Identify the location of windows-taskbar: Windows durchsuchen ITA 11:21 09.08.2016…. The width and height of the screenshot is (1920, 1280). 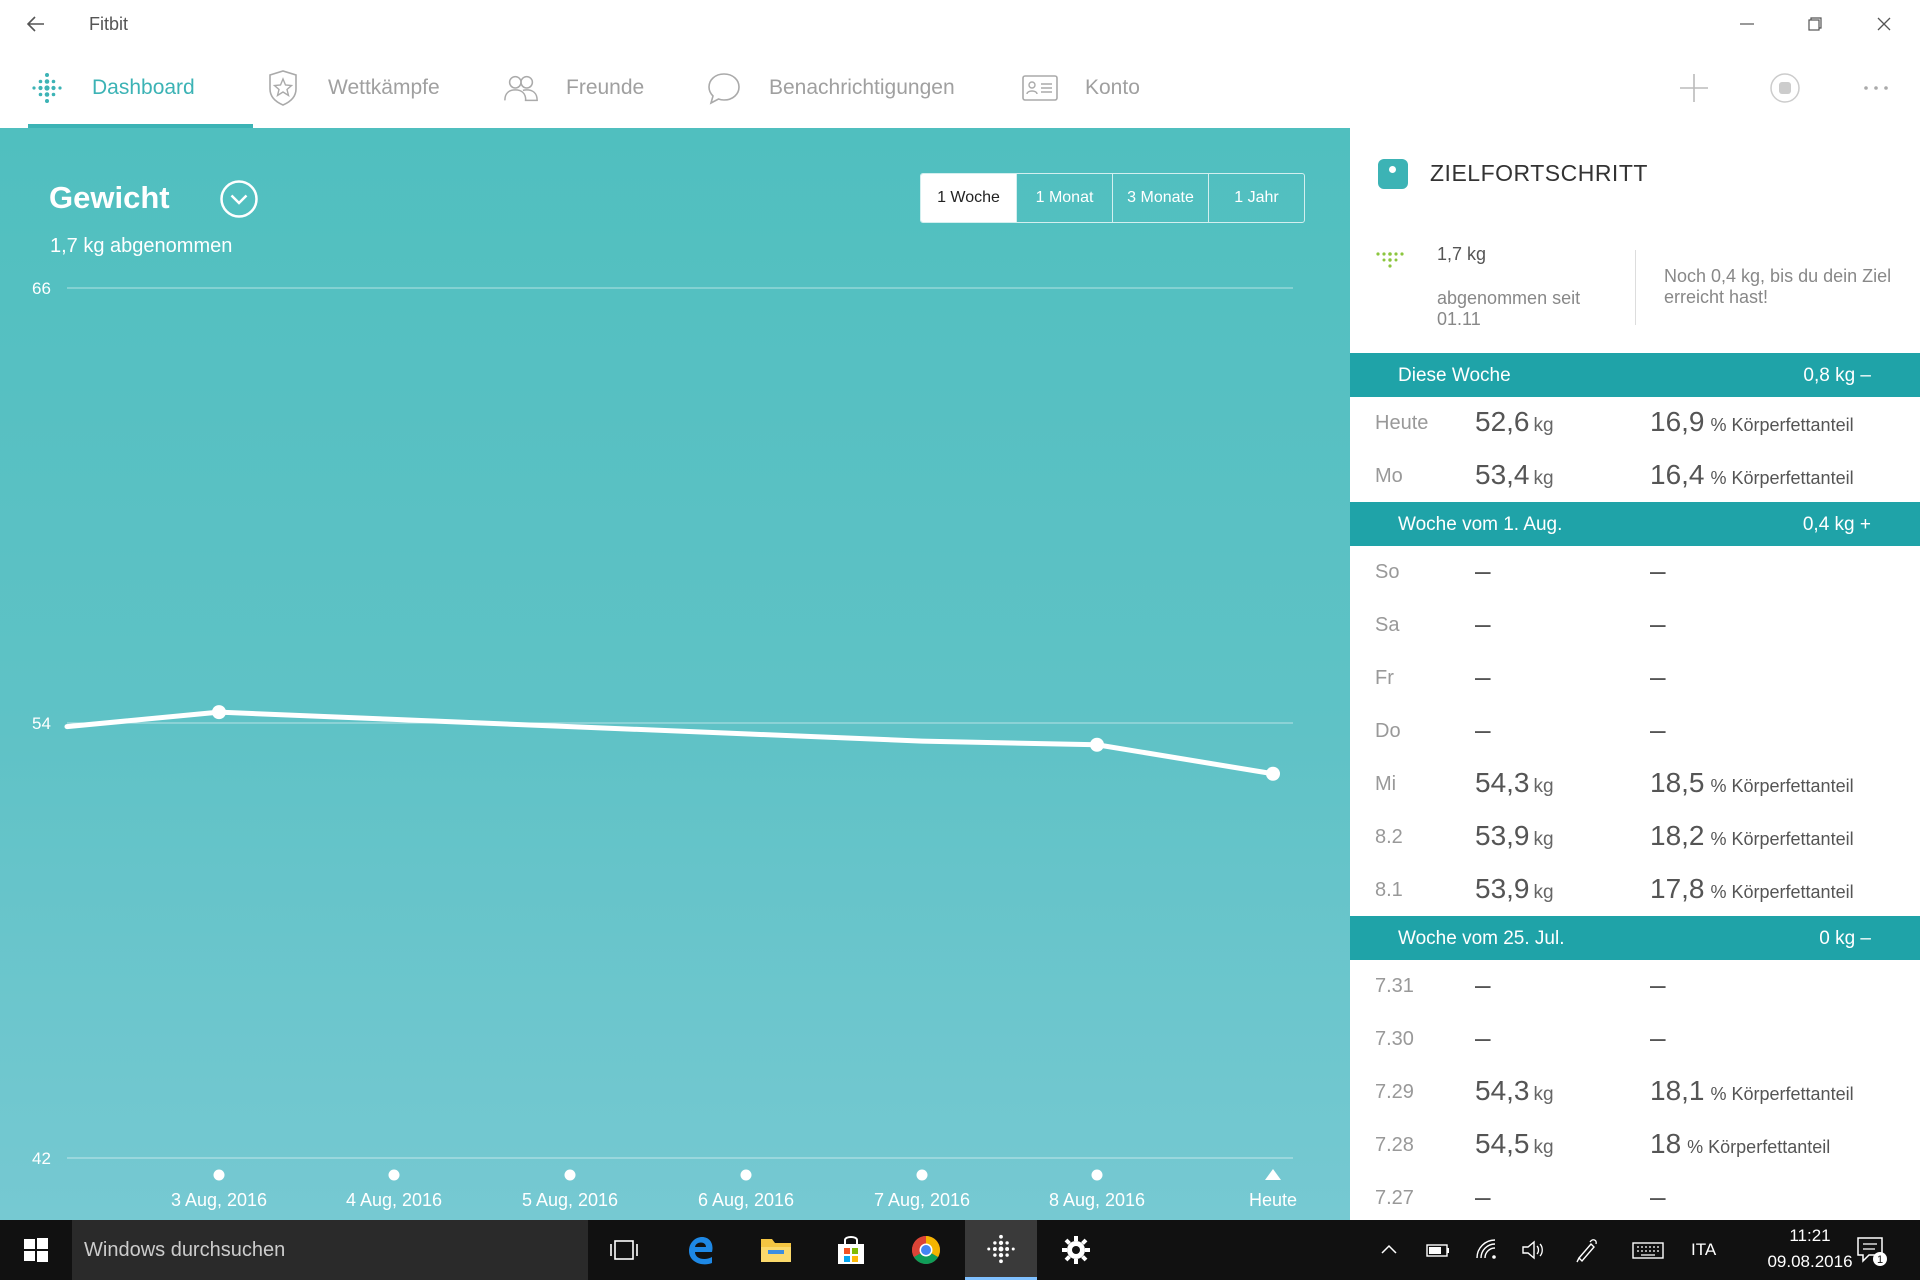
(960, 1250).